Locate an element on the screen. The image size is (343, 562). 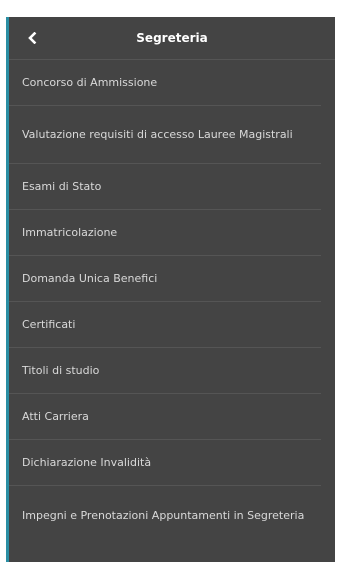
menu-item-dichiarazione-invalidita: Dichiarazione Invalidità is located at coordinates (165, 463).